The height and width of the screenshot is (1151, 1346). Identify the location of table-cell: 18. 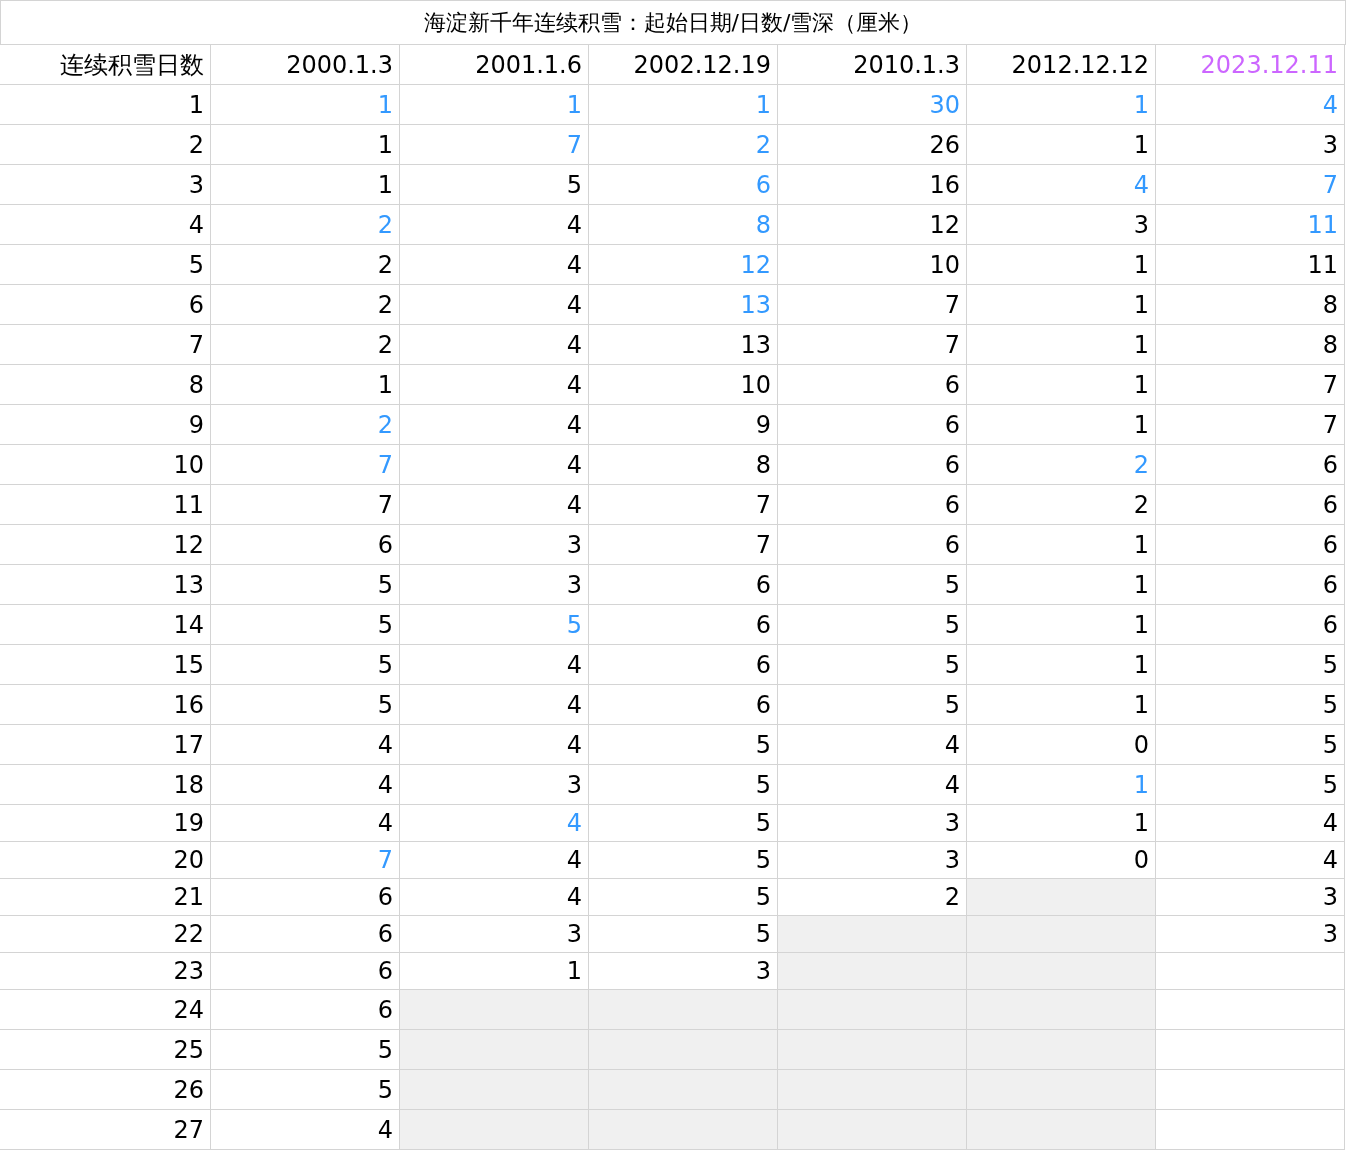
(105, 785).